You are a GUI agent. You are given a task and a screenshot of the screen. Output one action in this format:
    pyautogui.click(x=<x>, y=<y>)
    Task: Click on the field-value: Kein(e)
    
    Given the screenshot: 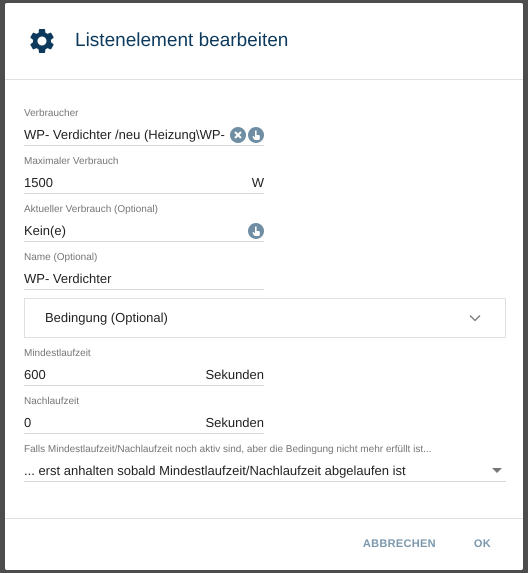 What is the action you would take?
    pyautogui.click(x=45, y=231)
    